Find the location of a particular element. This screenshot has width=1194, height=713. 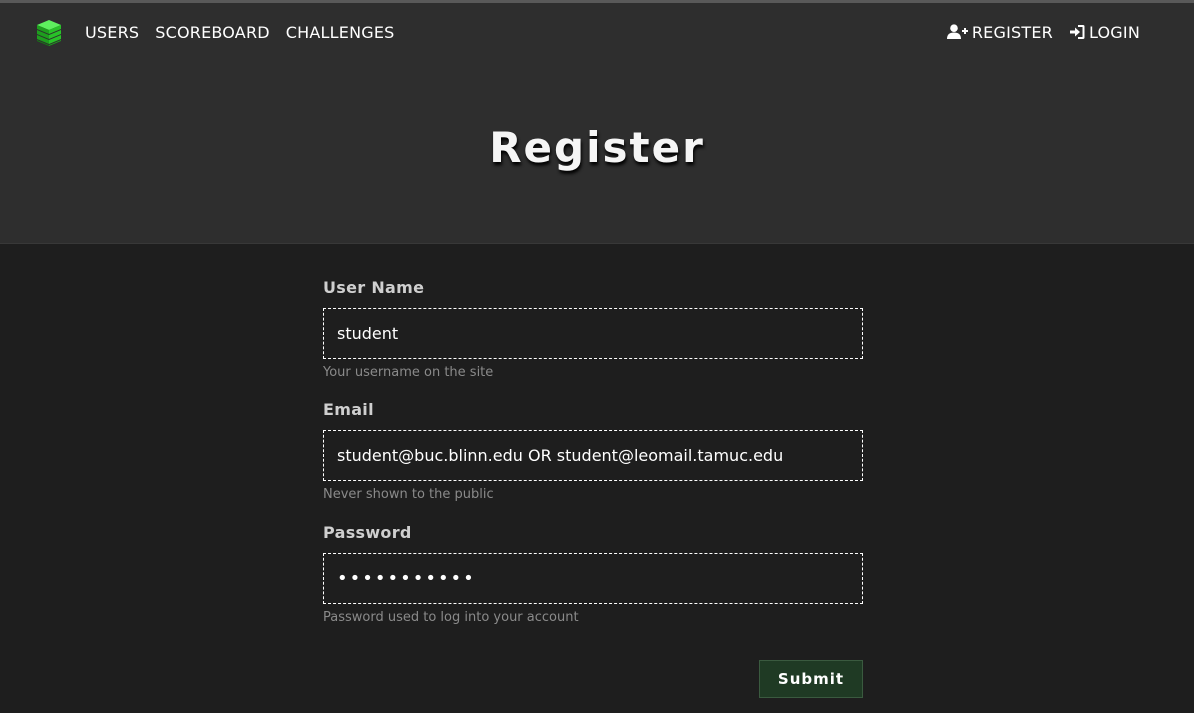

submit-button: Submit is located at coordinates (811, 679).